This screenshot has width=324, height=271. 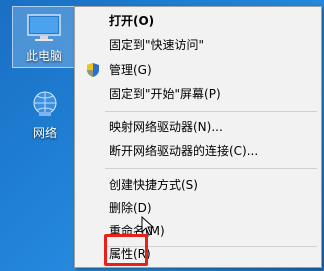 What do you see at coordinates (157, 45) in the screenshot?
I see `menu-item-label: 固定到"快速访问"` at bounding box center [157, 45].